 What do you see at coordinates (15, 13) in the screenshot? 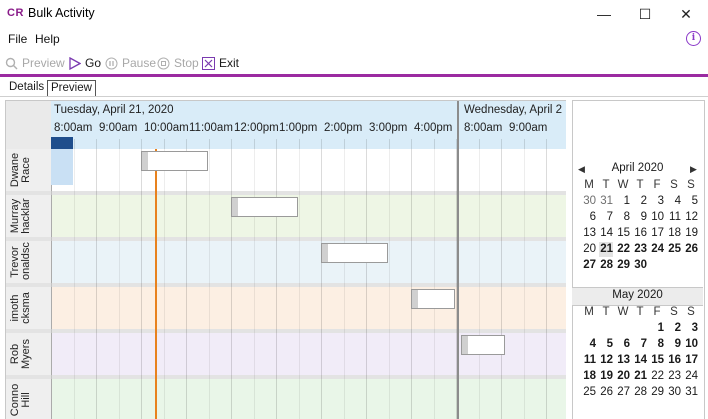
I see `app-logo: CR` at bounding box center [15, 13].